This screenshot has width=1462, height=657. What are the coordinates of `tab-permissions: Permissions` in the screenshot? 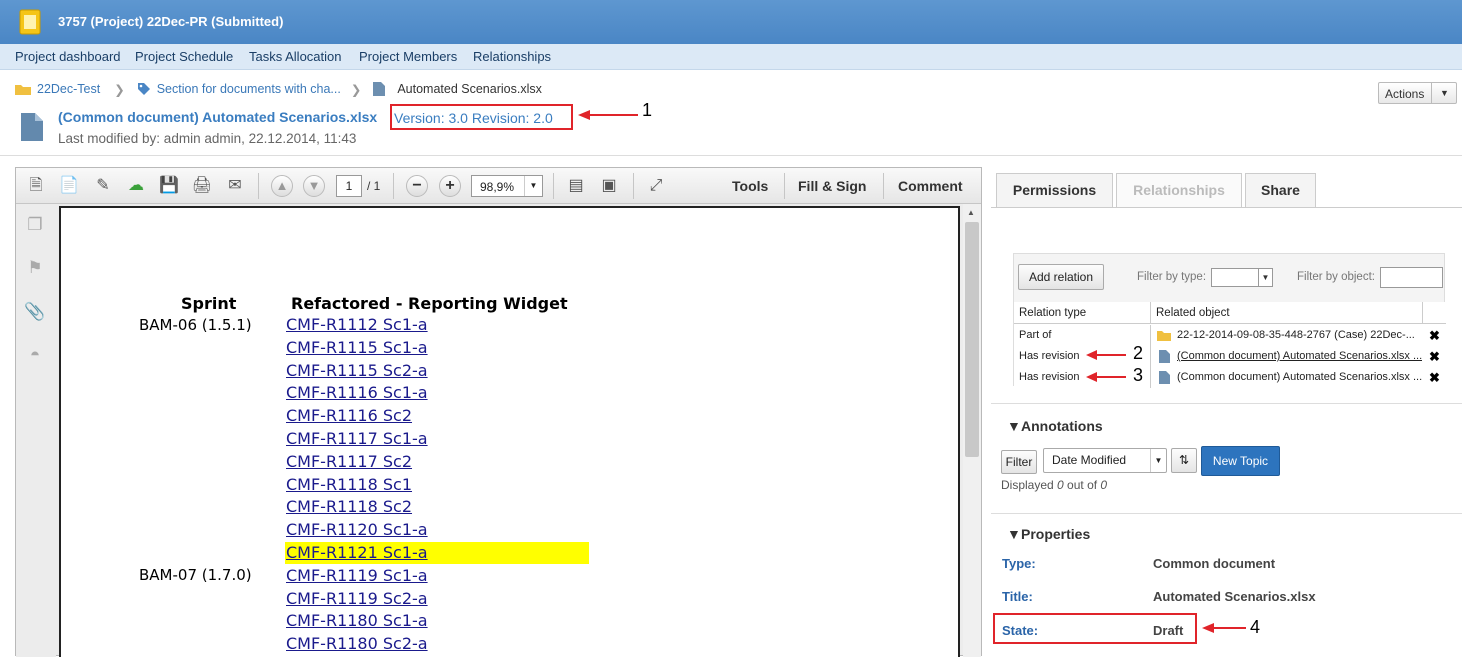 It's located at (1054, 190).